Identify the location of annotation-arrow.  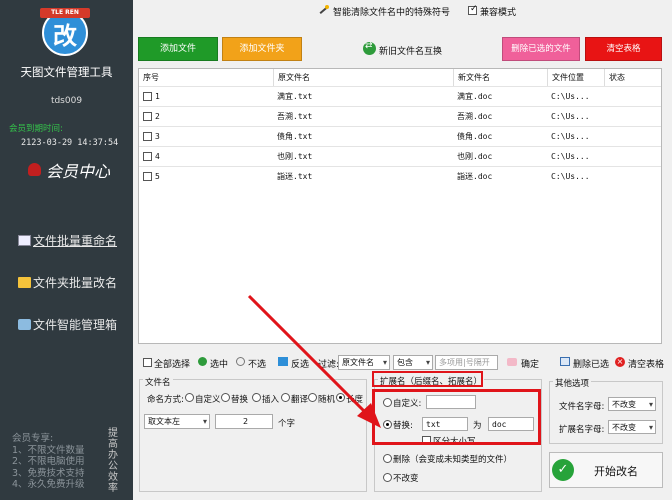
(314, 361).